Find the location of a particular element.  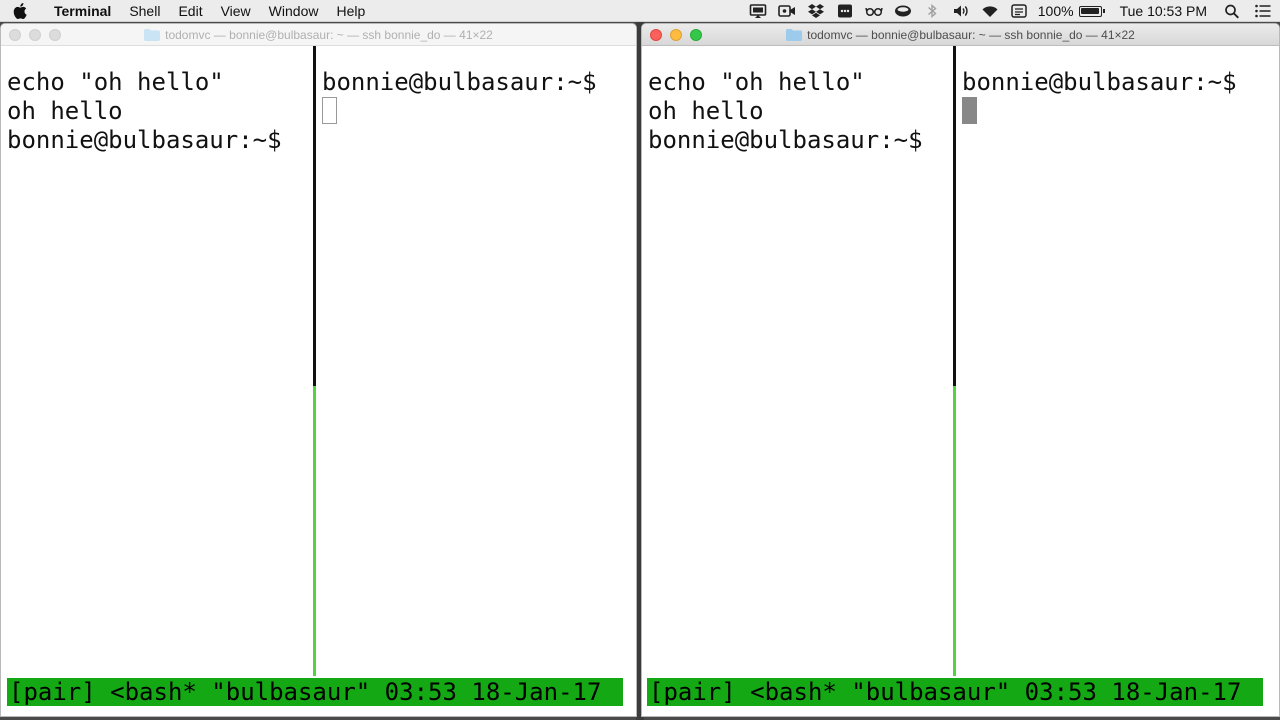

wifi-icon is located at coordinates (990, 11).